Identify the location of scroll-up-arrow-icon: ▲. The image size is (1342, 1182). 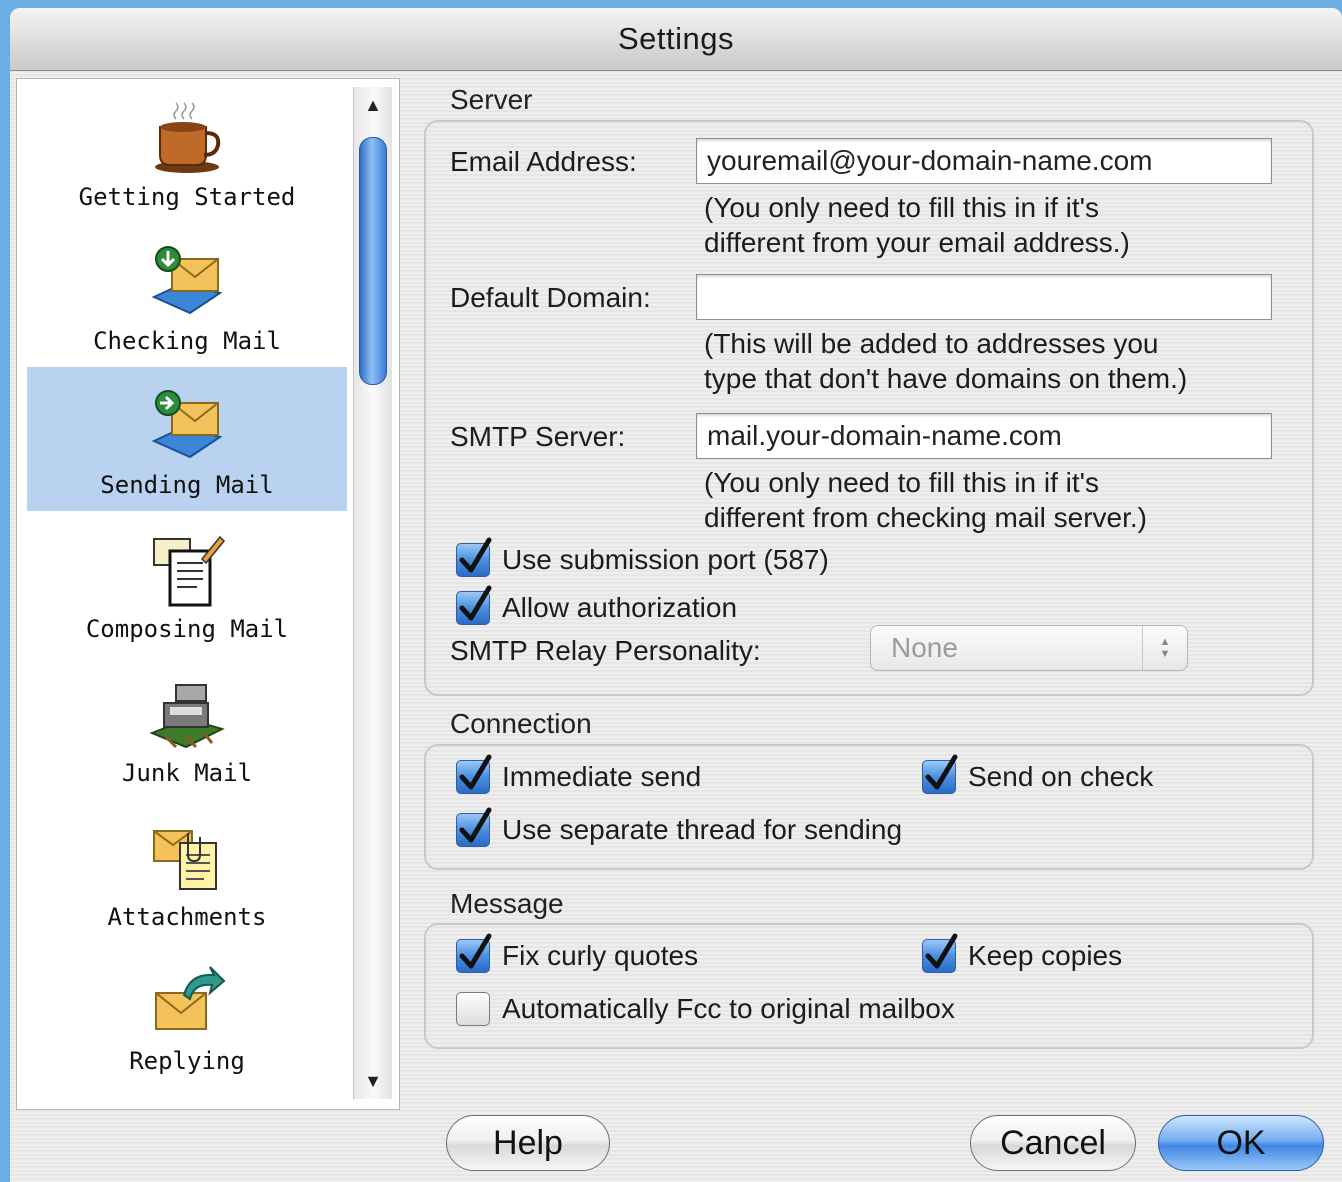
(373, 105).